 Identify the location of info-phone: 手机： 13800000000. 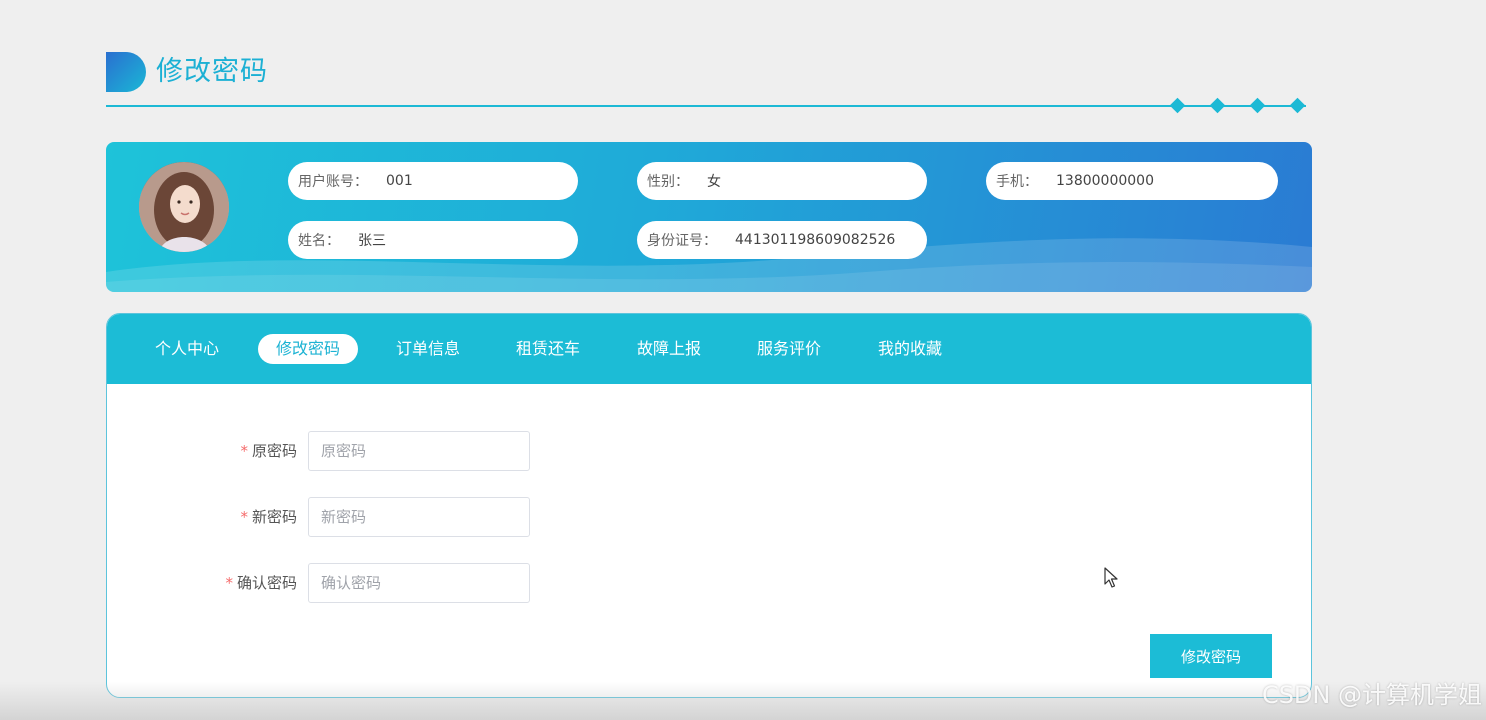
(1132, 181).